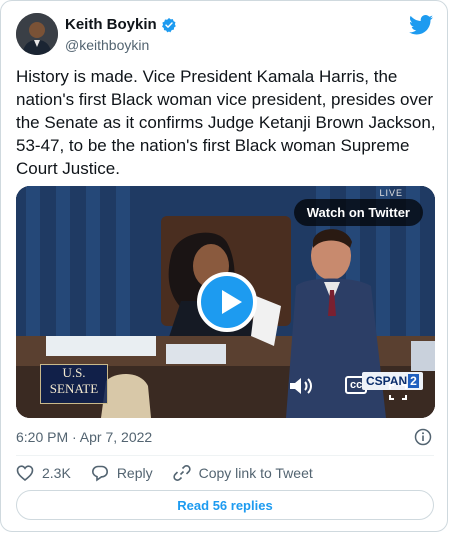 This screenshot has height=534, width=450. Describe the element at coordinates (370, 381) in the screenshot. I see `network-prefix: C` at that location.